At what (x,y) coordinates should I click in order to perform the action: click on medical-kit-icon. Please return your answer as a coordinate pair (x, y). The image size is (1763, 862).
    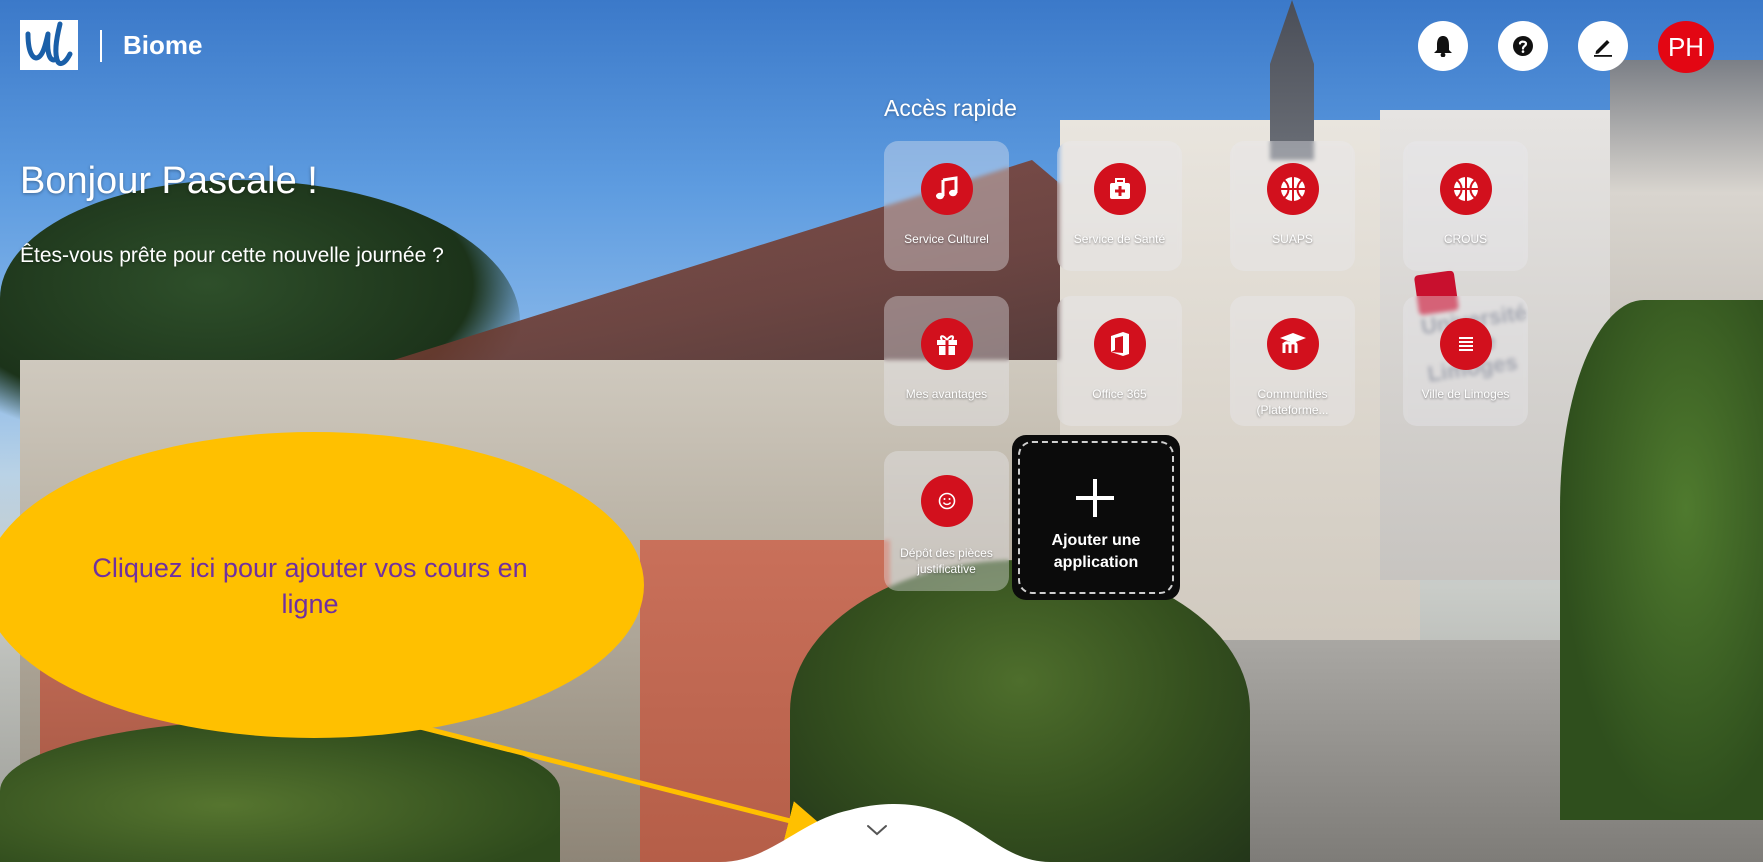
    Looking at the image, I should click on (1120, 188).